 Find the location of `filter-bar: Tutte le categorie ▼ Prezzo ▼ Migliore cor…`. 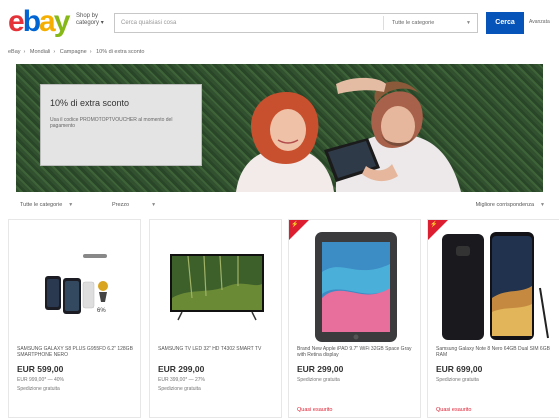

filter-bar: Tutte le categorie ▼ Prezzo ▼ Migliore cor… is located at coordinates (279, 208).